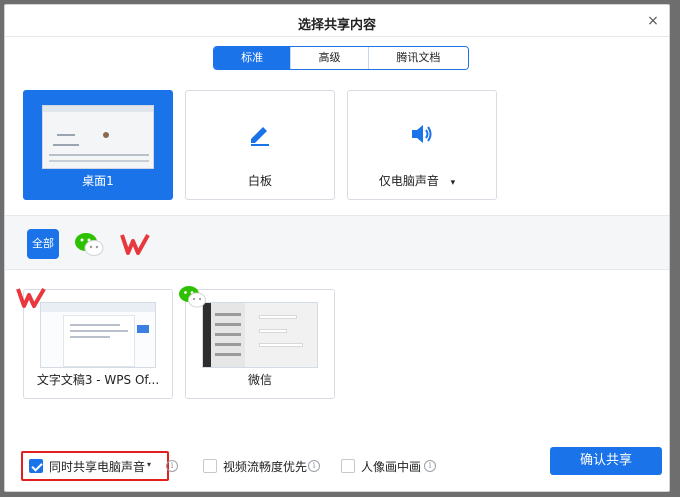  What do you see at coordinates (418, 58) in the screenshot?
I see `tab-tencent-docs: 腾讯文档` at bounding box center [418, 58].